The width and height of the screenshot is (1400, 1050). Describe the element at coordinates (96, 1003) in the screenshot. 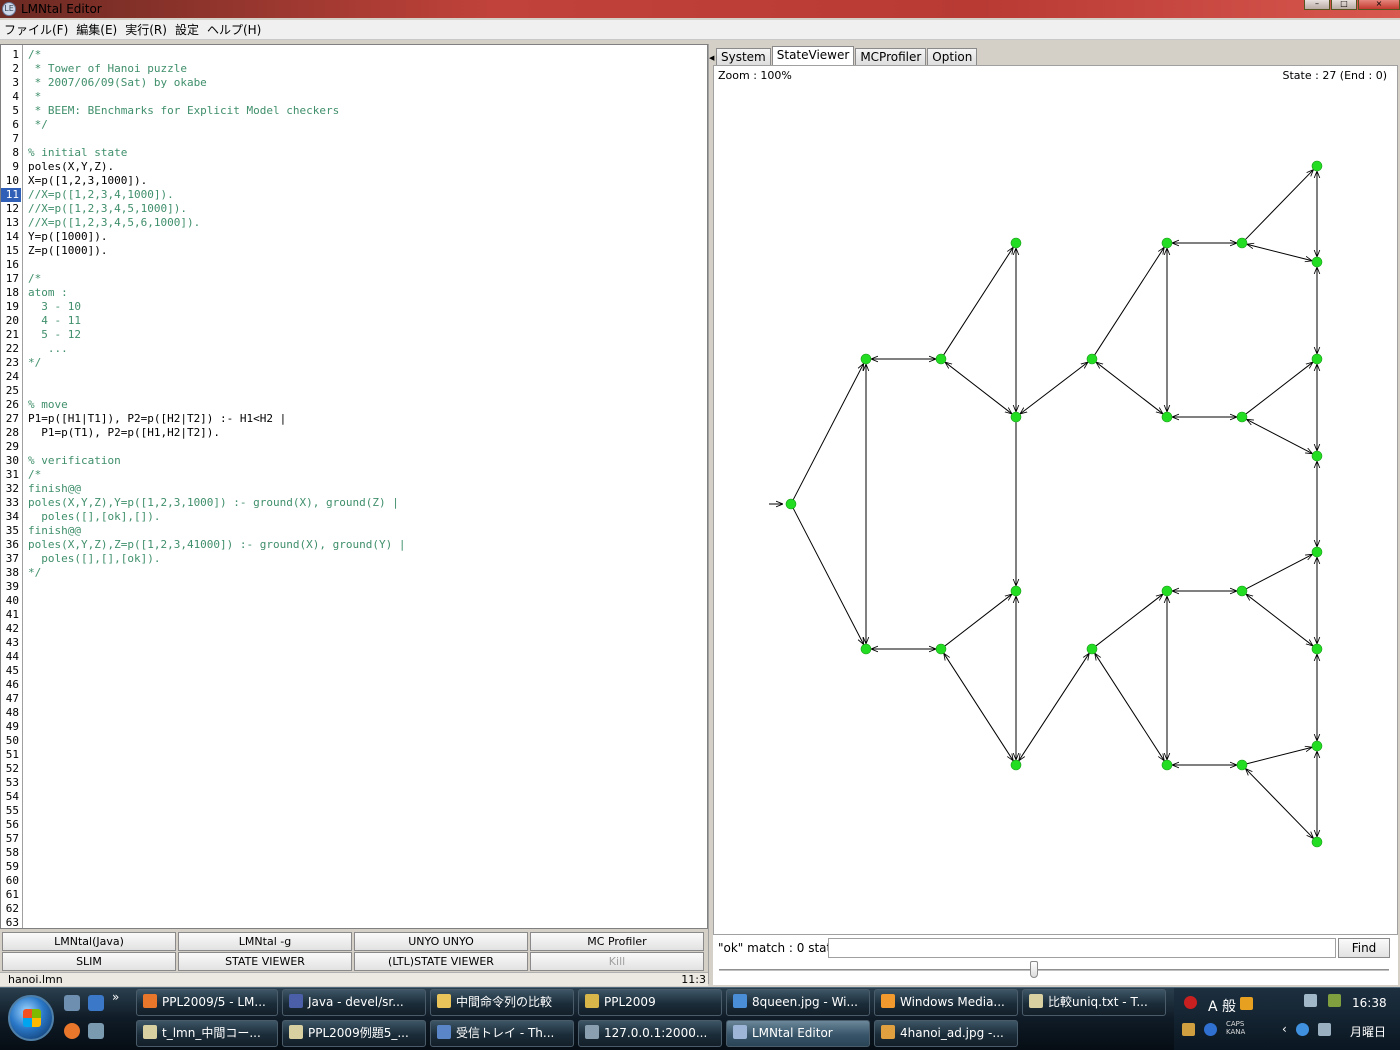

I see `switch-windows-icon` at that location.